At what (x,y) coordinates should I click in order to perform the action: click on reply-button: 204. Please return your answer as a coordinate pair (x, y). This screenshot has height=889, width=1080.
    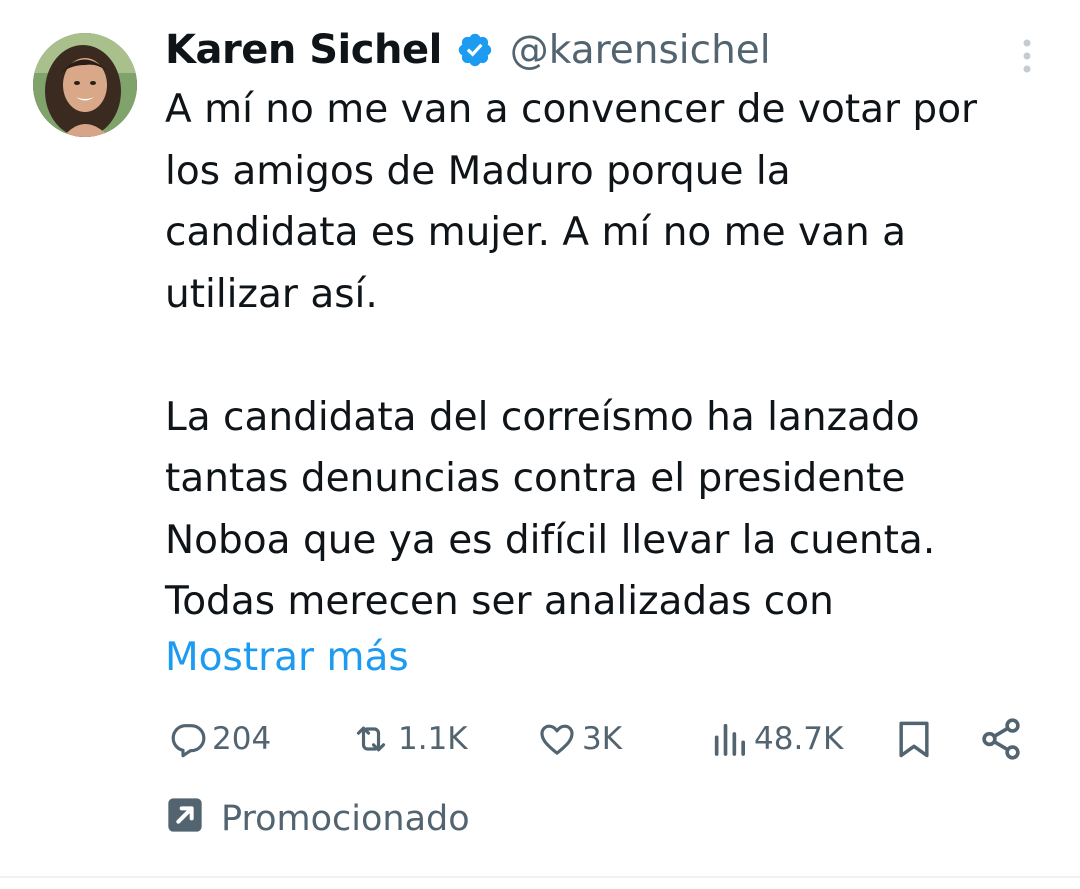
    Looking at the image, I should click on (219, 739).